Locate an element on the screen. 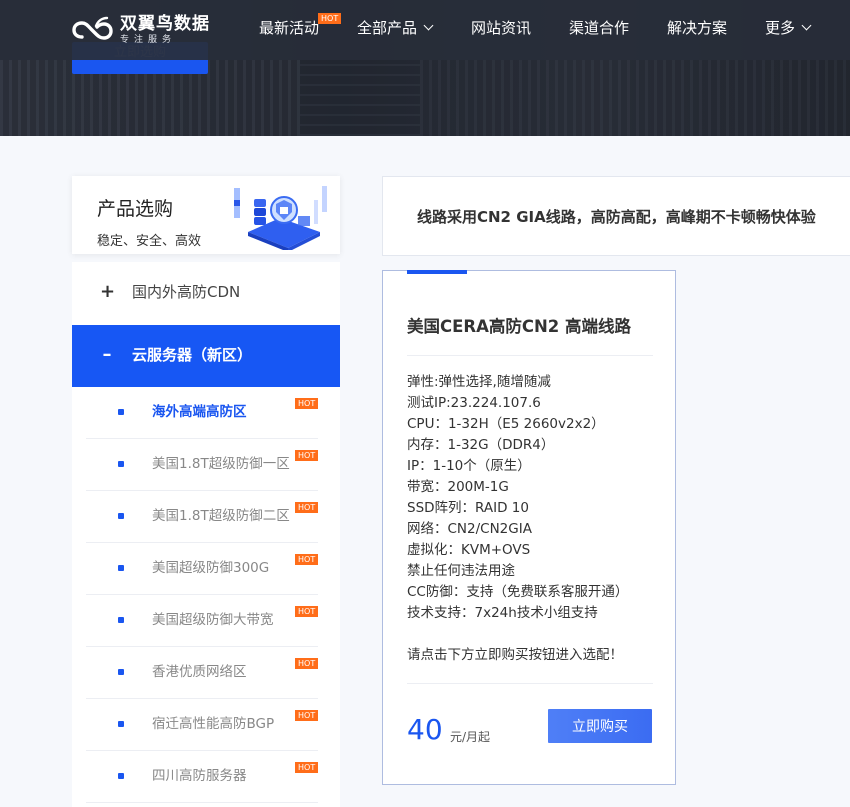  buy-now-button: 立即购买 is located at coordinates (600, 726).